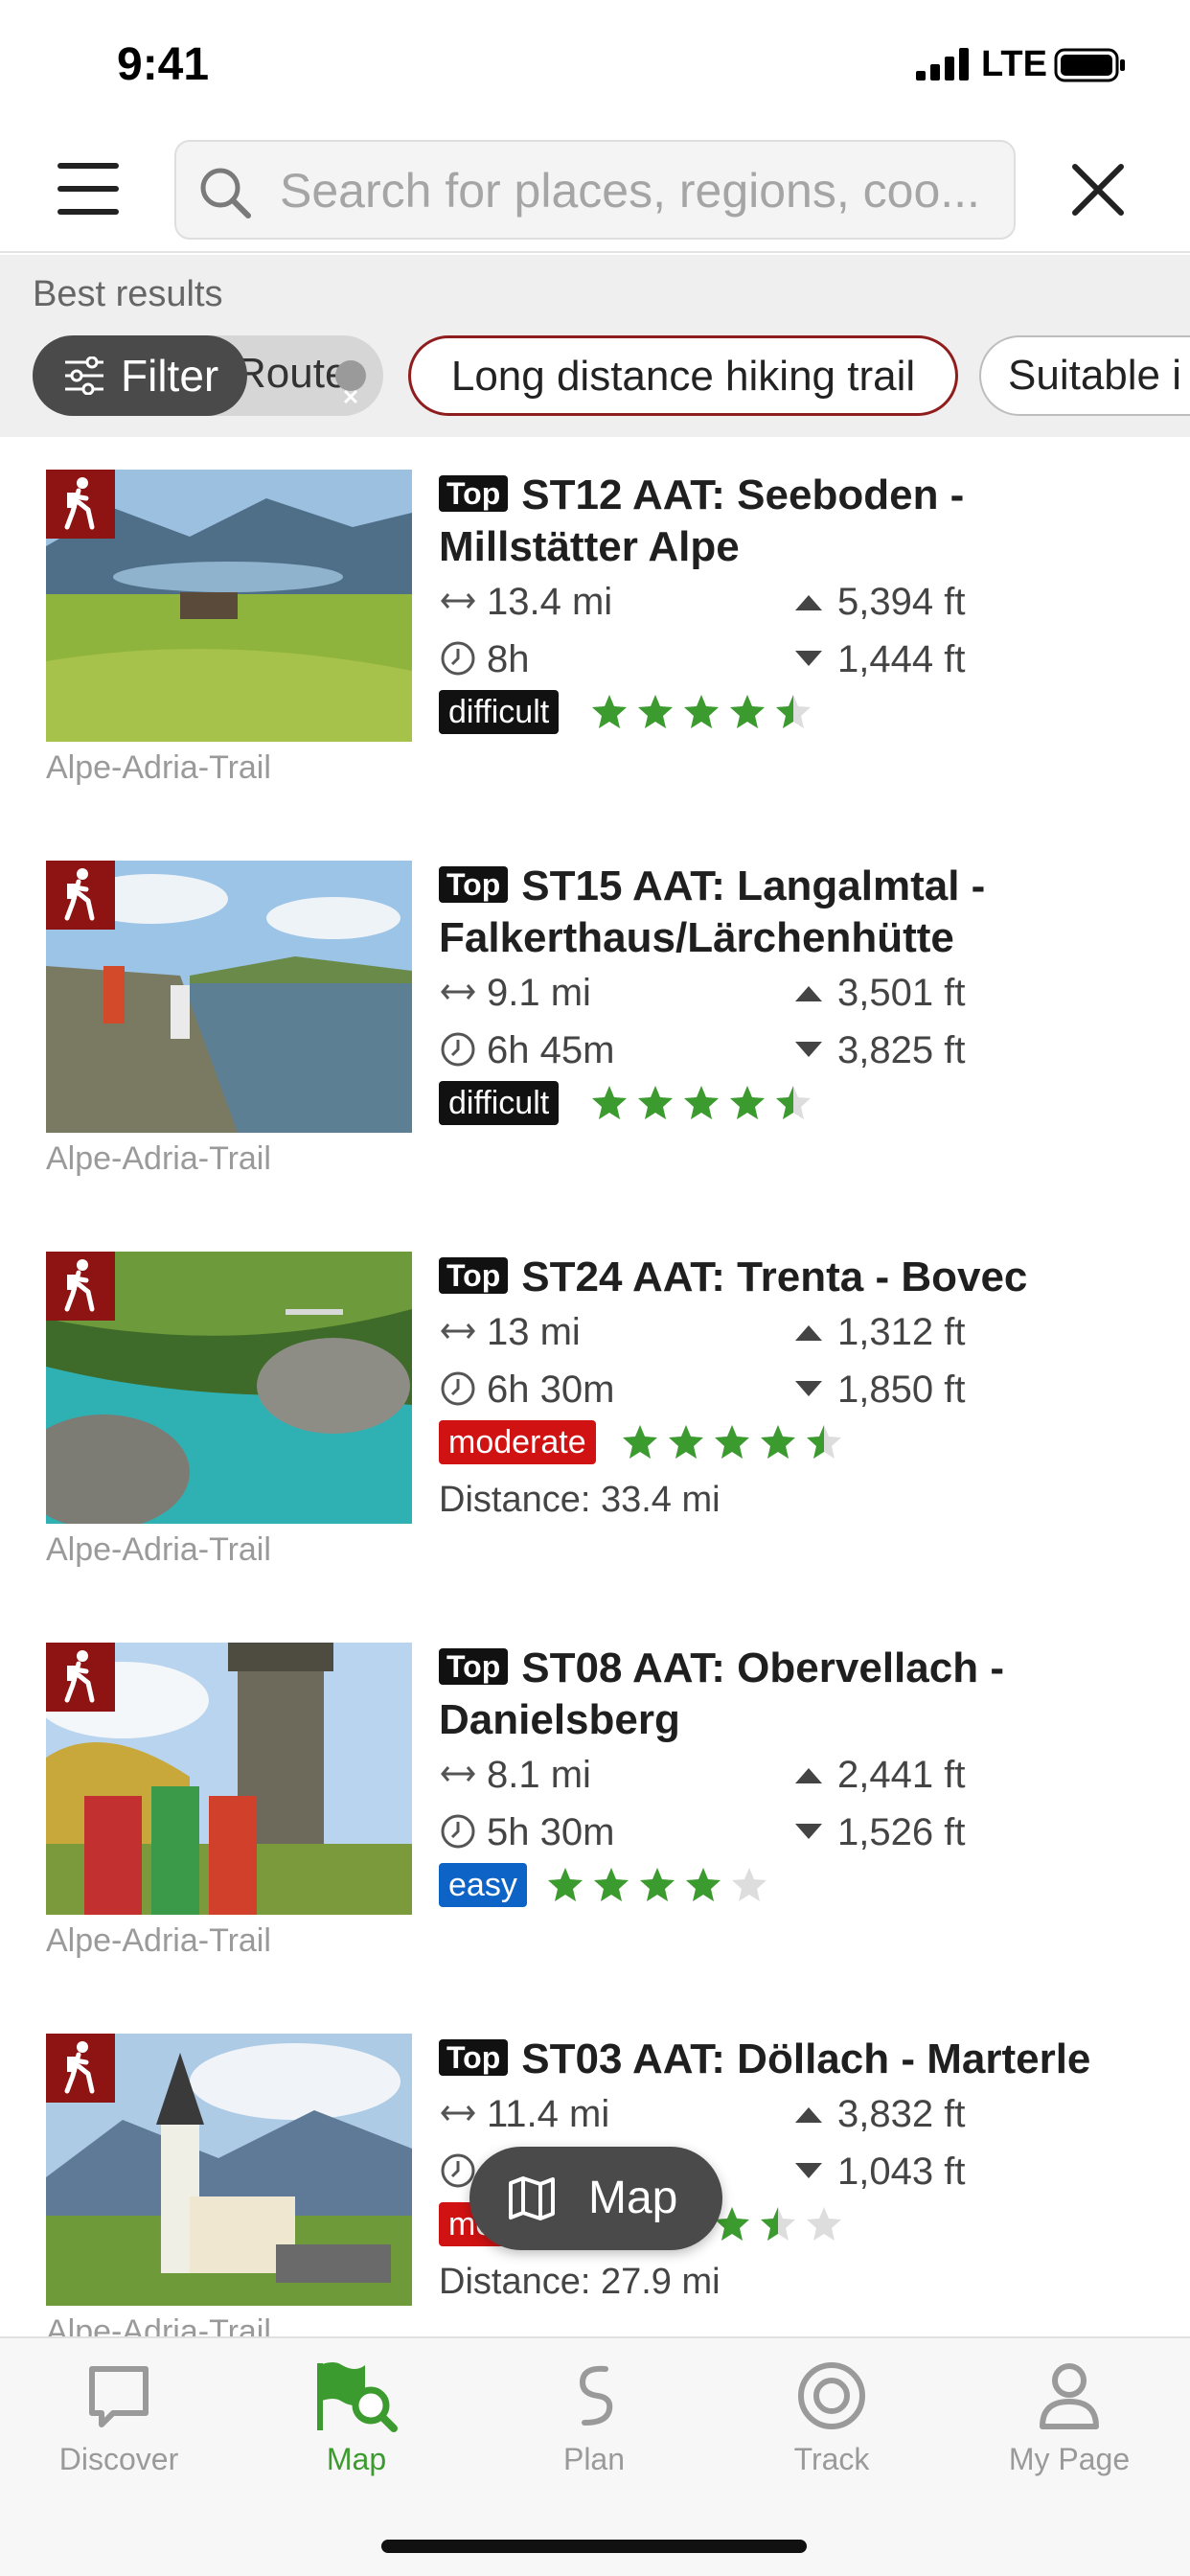  What do you see at coordinates (640, 190) in the screenshot?
I see `search-input` at bounding box center [640, 190].